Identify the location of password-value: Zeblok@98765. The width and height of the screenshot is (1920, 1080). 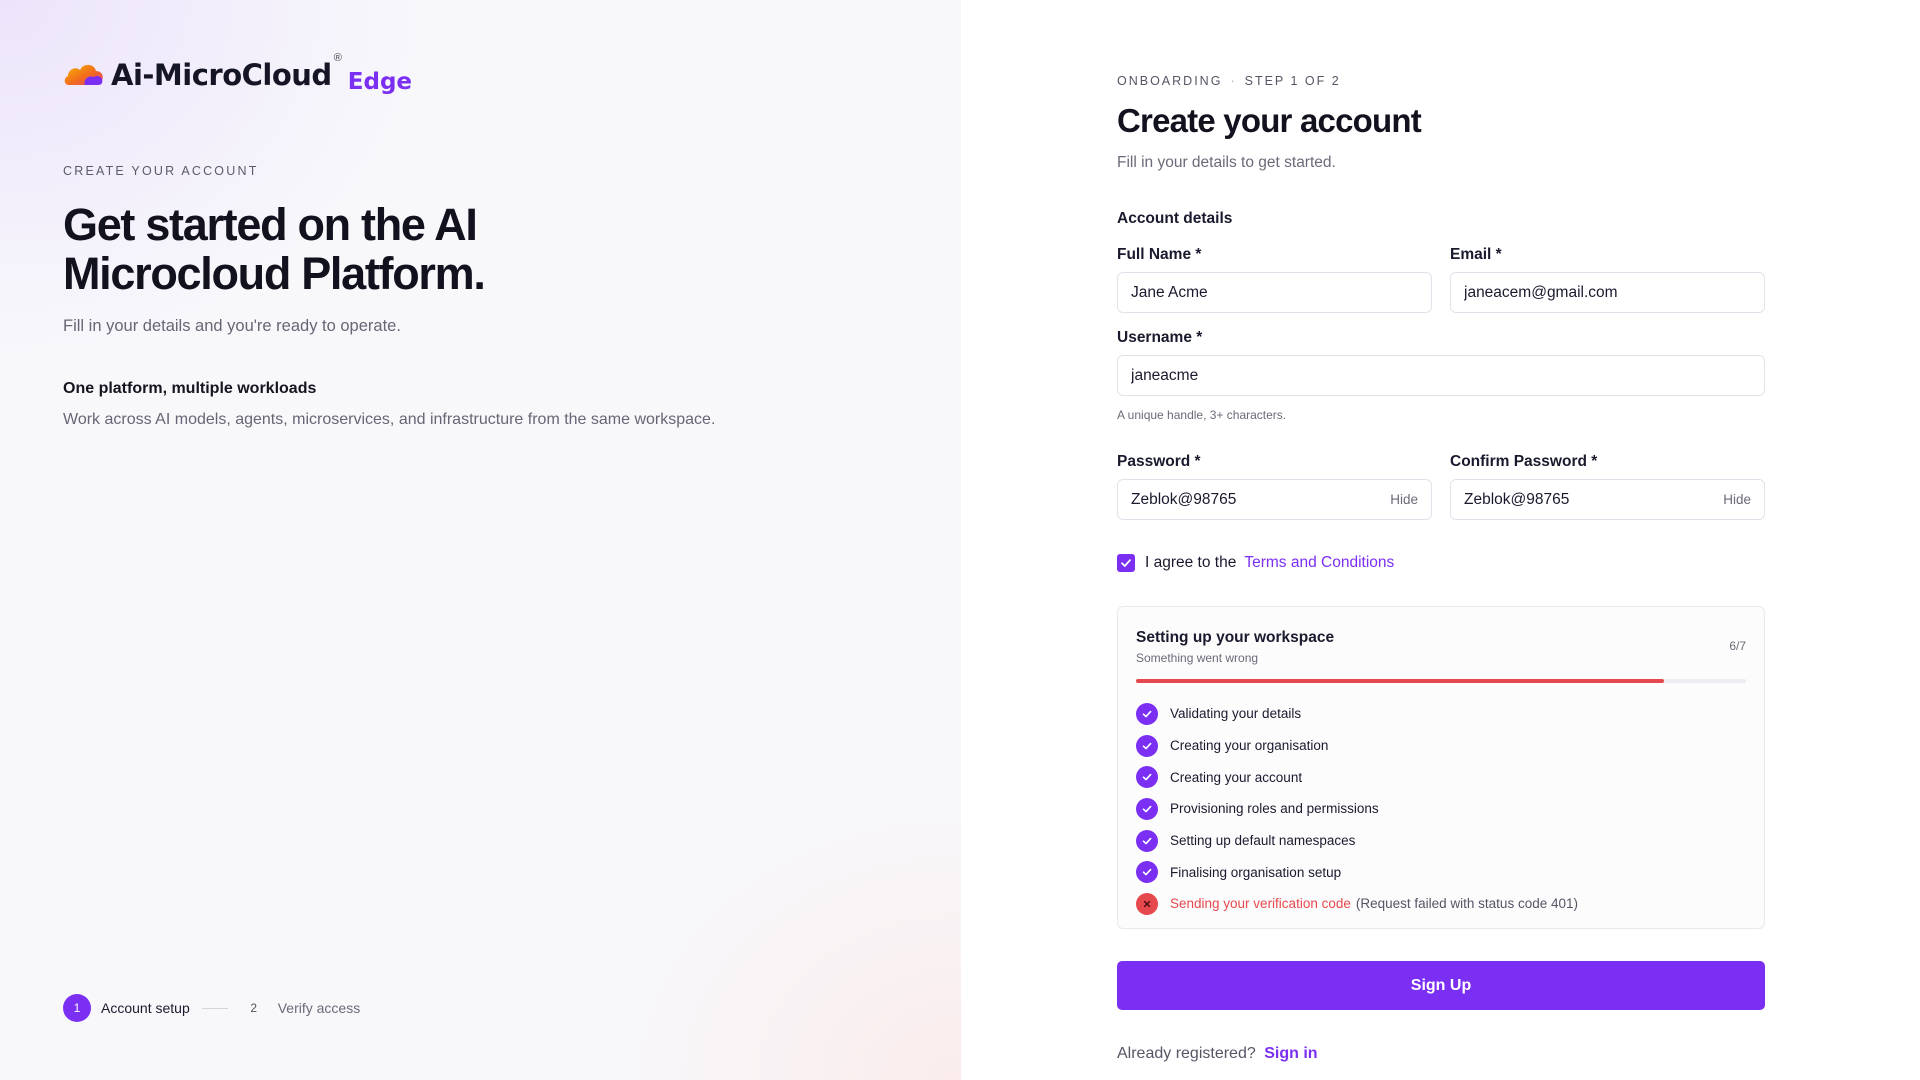
(1184, 499).